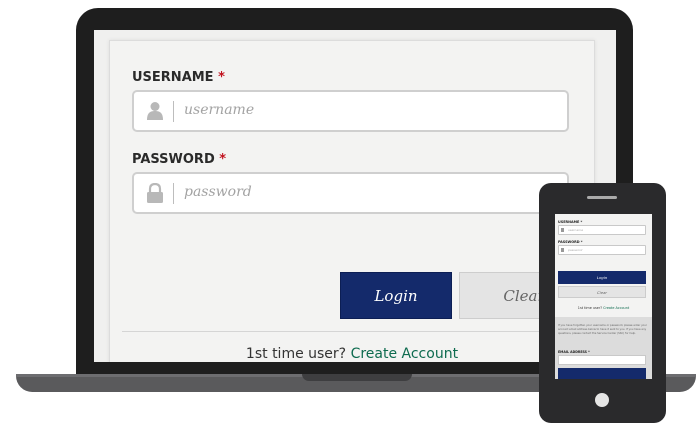  I want to click on phone-home-button, so click(602, 400).